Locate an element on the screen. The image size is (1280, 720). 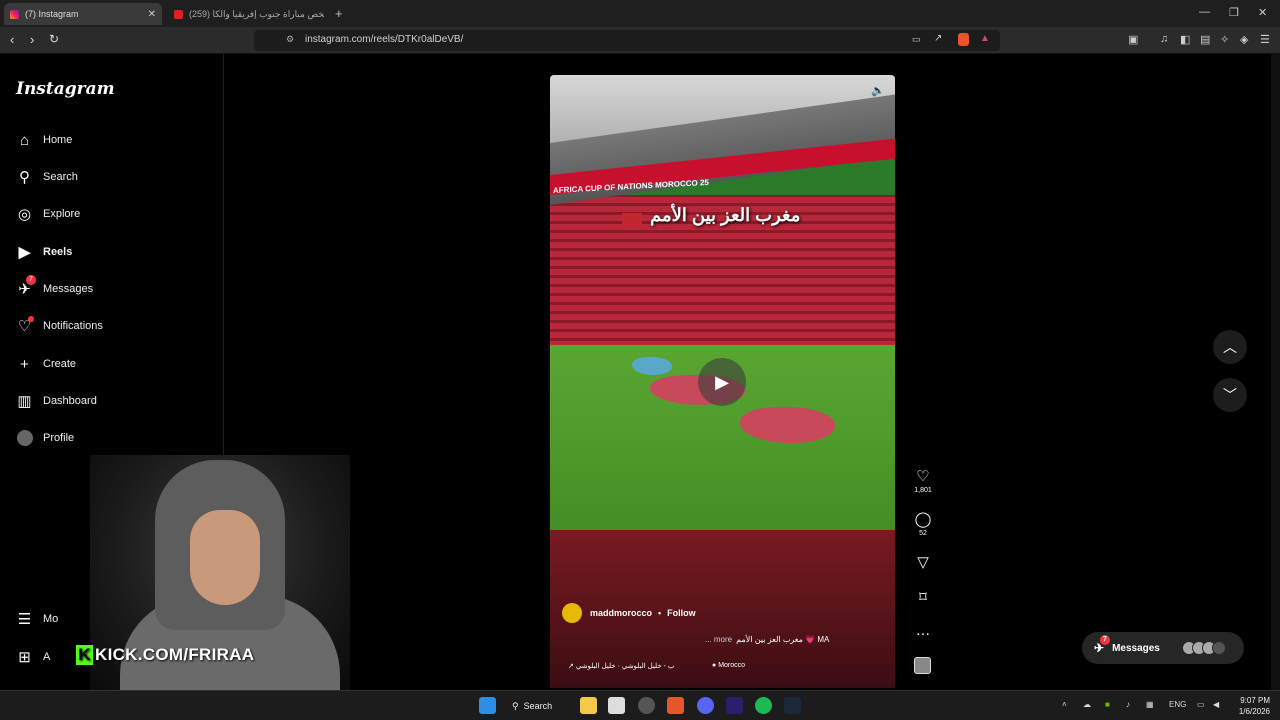
premiere-icon is located at coordinates (734, 705).